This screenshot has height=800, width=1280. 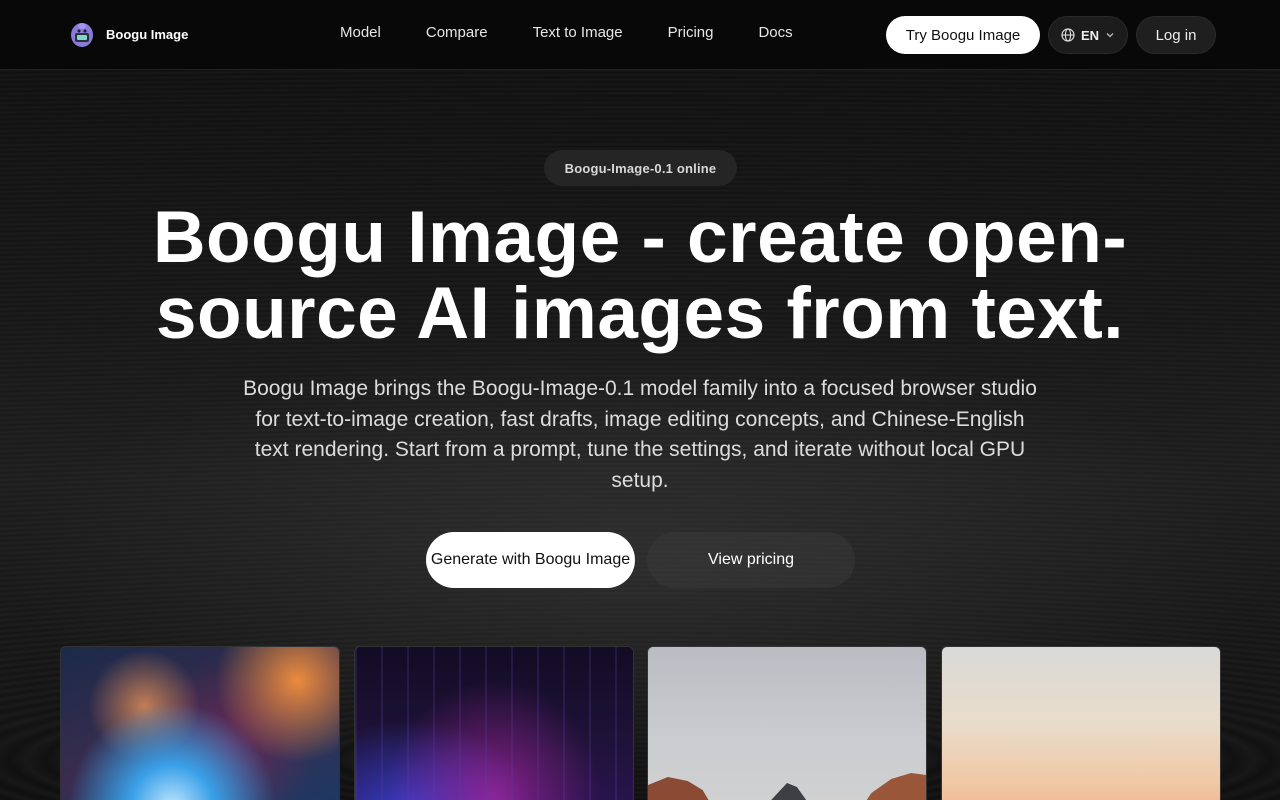 I want to click on gallery-image-nebula, so click(x=200, y=723).